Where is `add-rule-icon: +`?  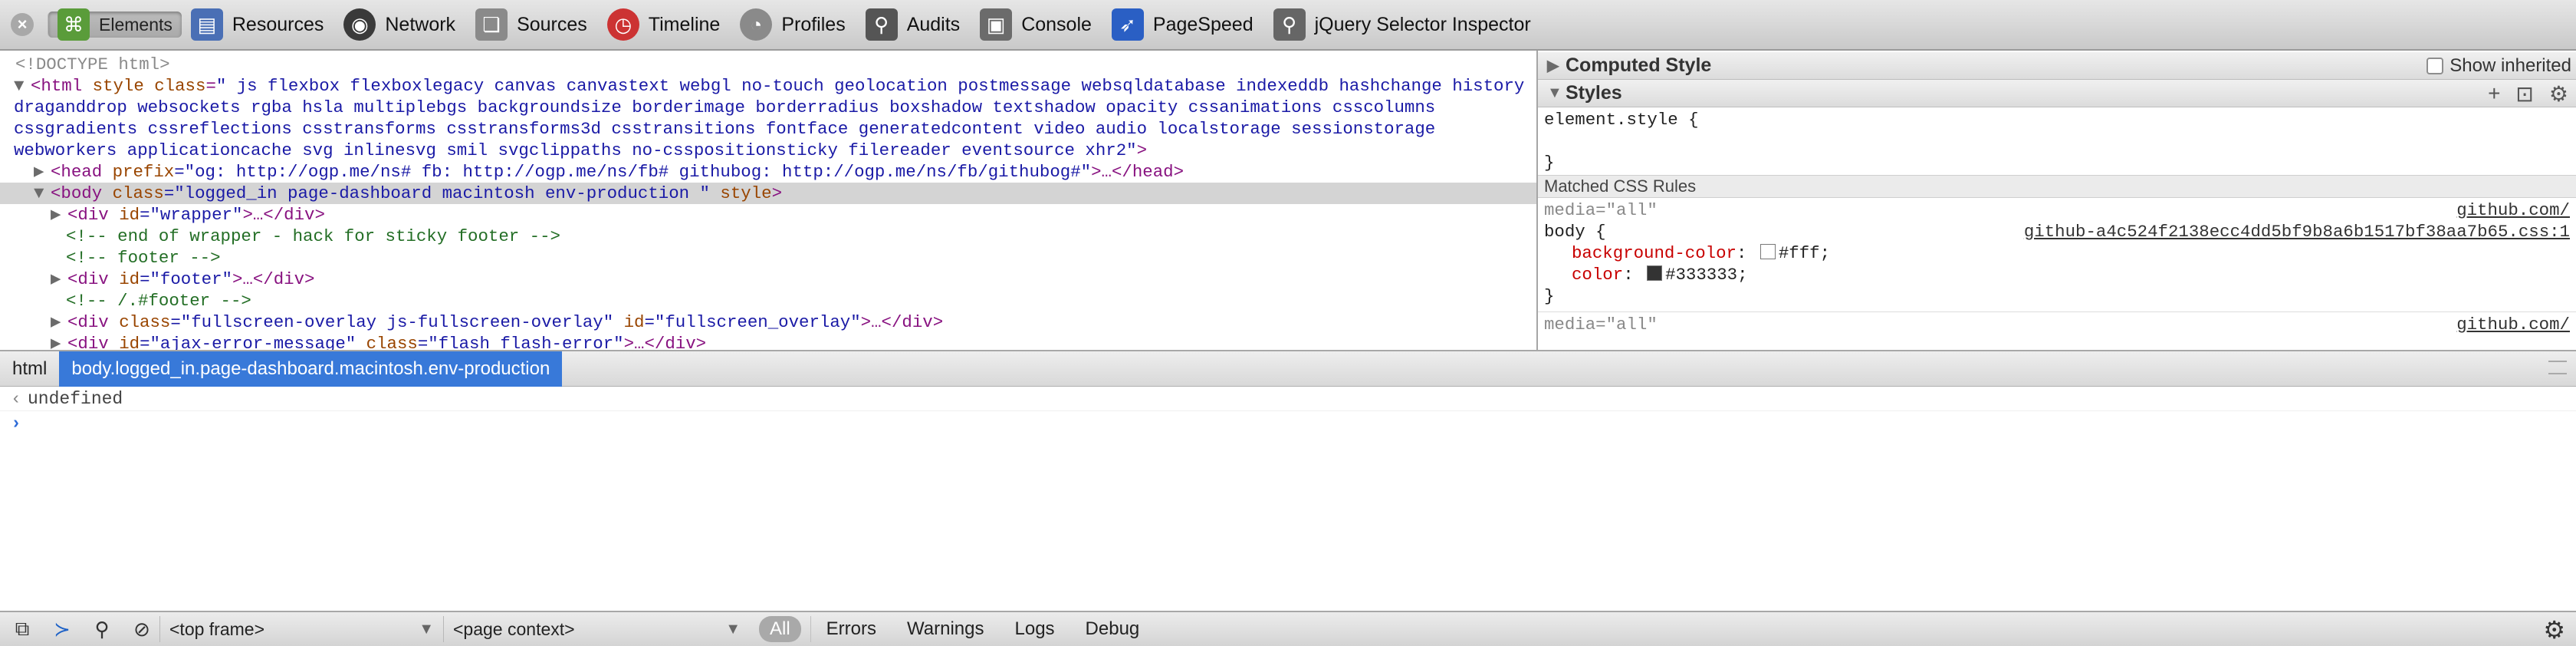 add-rule-icon: + is located at coordinates (2494, 94).